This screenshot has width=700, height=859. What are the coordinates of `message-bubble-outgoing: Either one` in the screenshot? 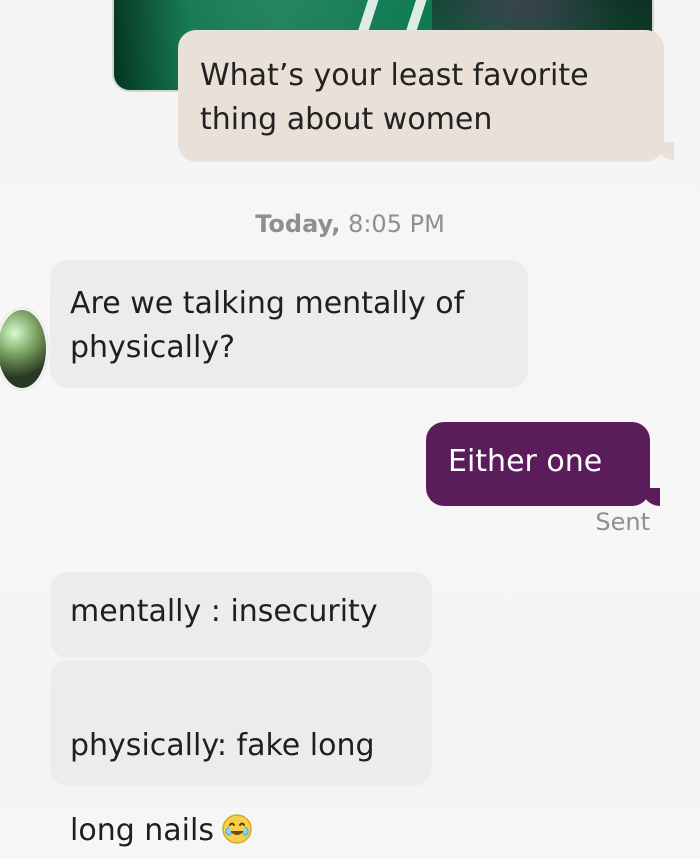 It's located at (543, 464).